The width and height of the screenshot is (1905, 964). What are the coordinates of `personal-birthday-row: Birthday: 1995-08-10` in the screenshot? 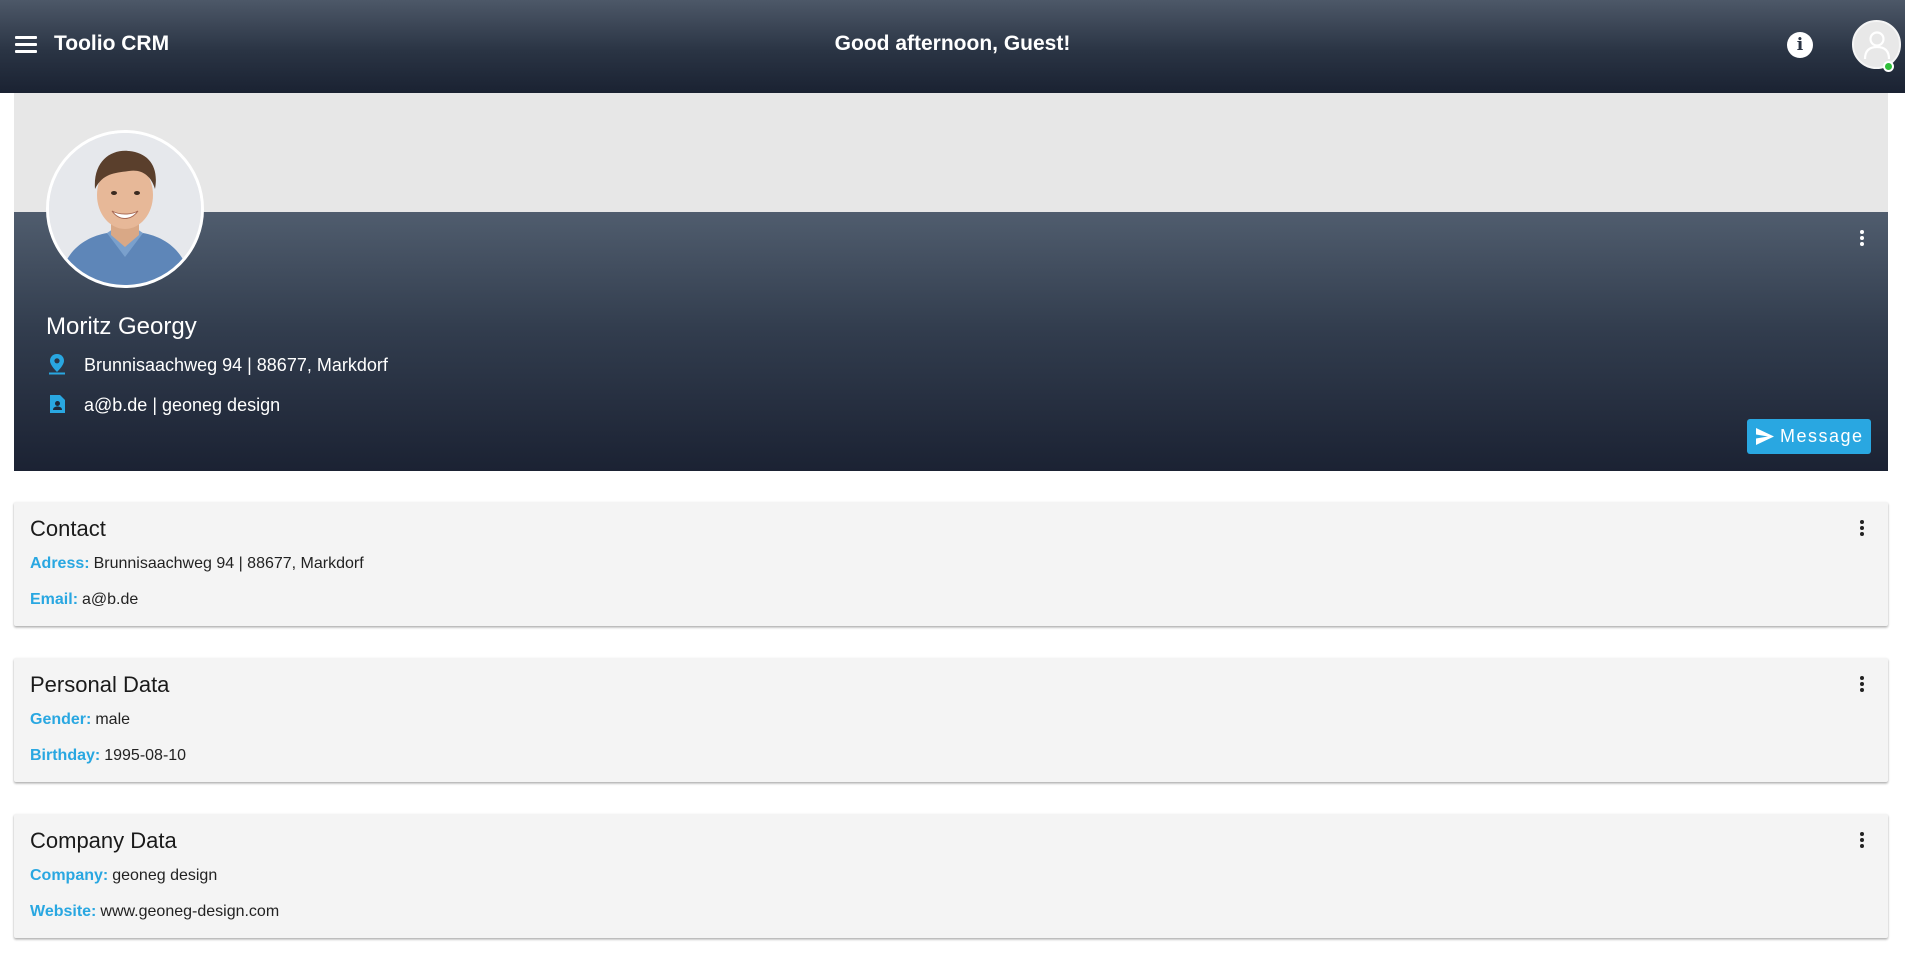 It's located at (108, 756).